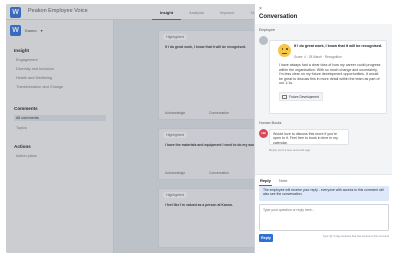 The width and height of the screenshot is (400, 257). What do you see at coordinates (263, 133) in the screenshot?
I see `hr-avatar: HB` at bounding box center [263, 133].